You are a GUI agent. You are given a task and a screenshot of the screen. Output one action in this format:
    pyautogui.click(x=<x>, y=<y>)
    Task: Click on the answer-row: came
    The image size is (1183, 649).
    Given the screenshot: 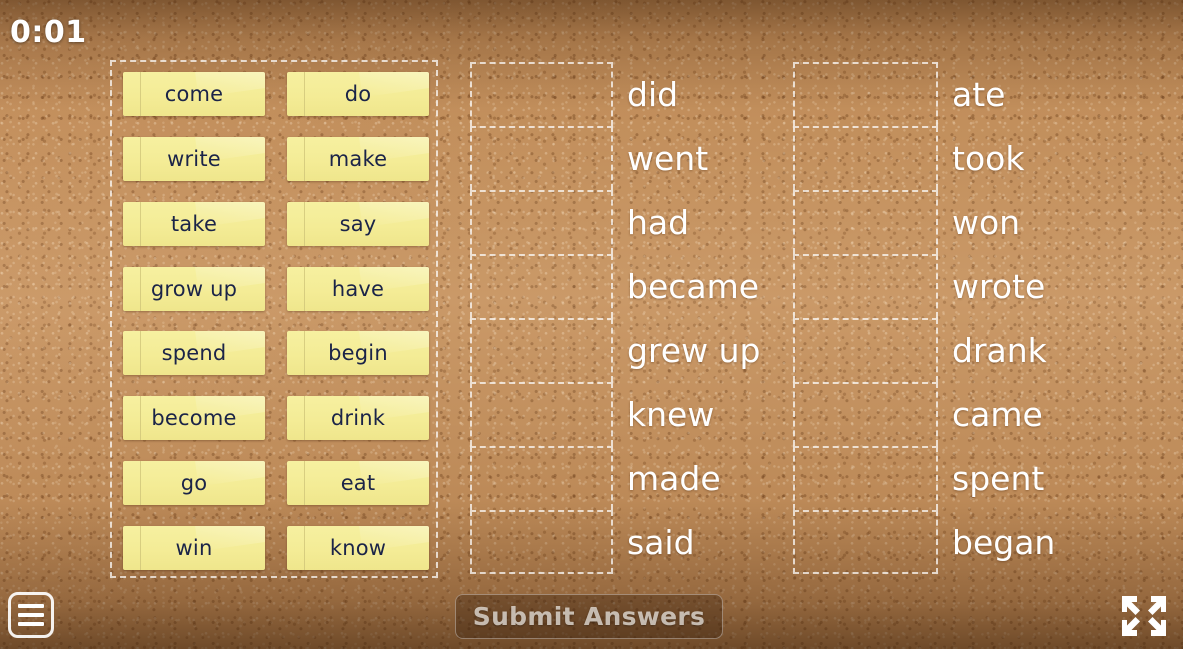 What is the action you would take?
    pyautogui.click(x=924, y=414)
    